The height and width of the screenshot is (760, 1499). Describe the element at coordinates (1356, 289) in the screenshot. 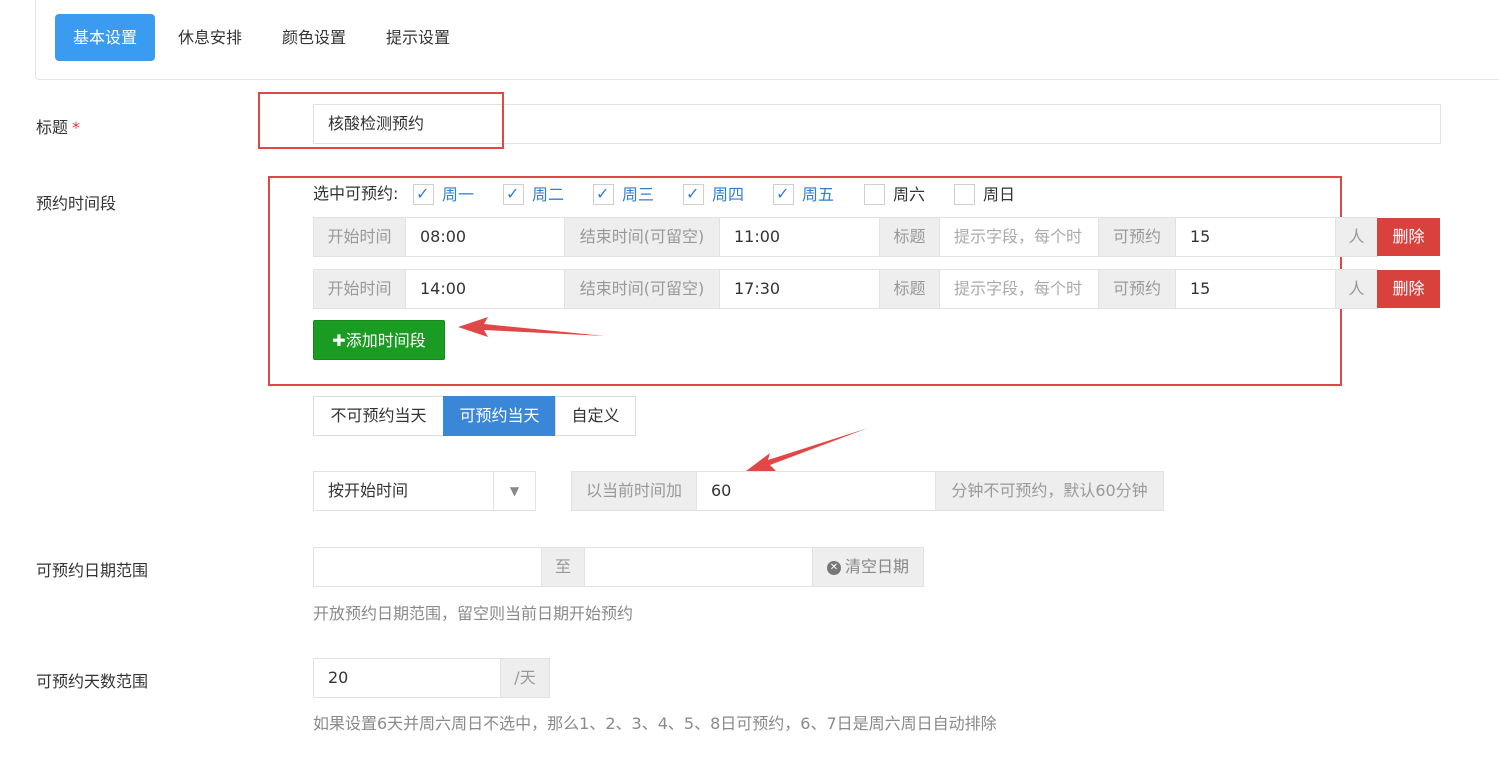

I see `slot2-unit-addon: 人` at that location.